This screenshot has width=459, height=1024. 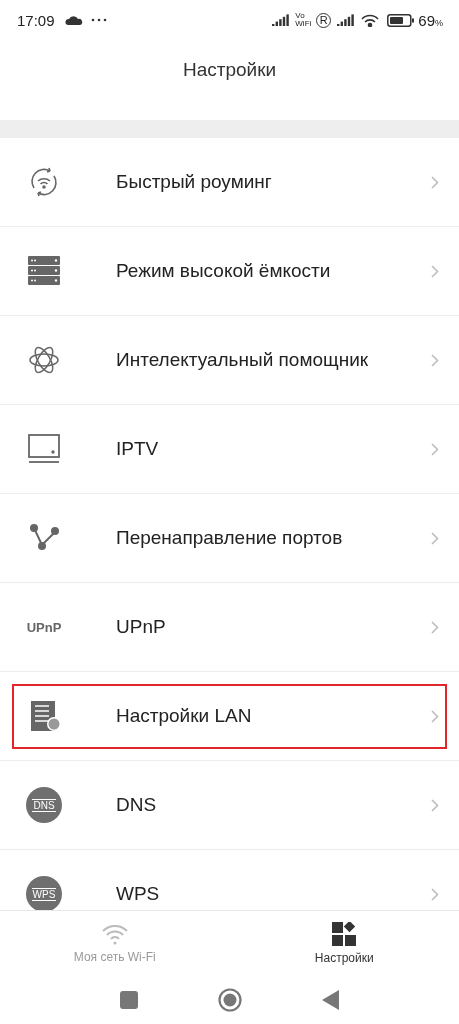 I want to click on nav-tab: Настройки, so click(x=344, y=943).